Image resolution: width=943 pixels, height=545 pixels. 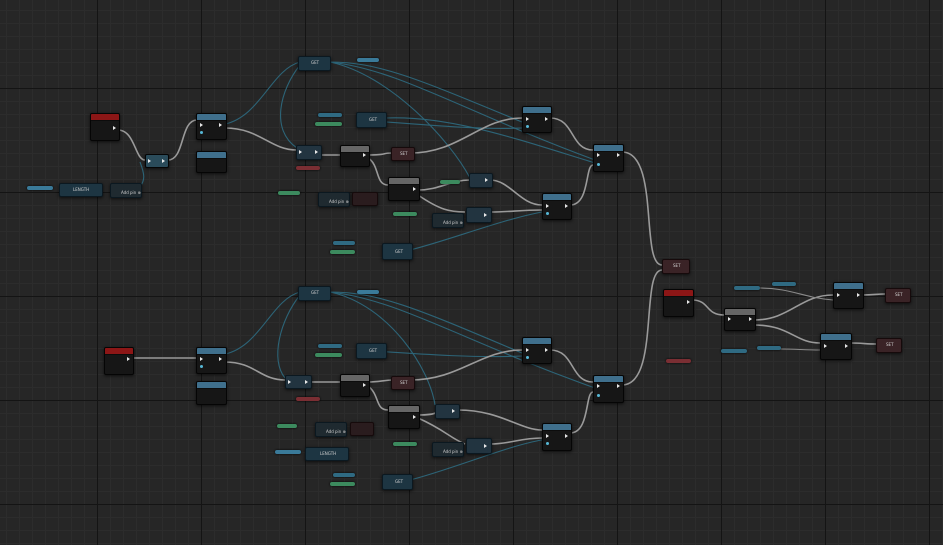 I want to click on function-node-lower-f, so click(x=608, y=389).